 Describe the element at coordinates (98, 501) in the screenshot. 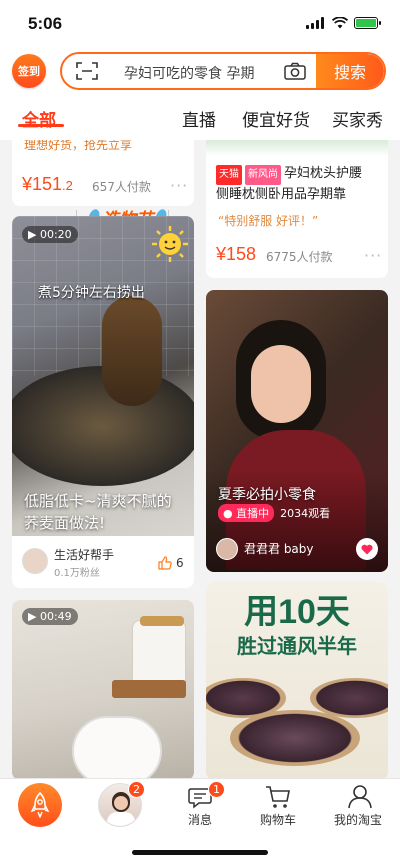

I see `video-title-line1: 低脂低卡~清爽不腻的` at that location.